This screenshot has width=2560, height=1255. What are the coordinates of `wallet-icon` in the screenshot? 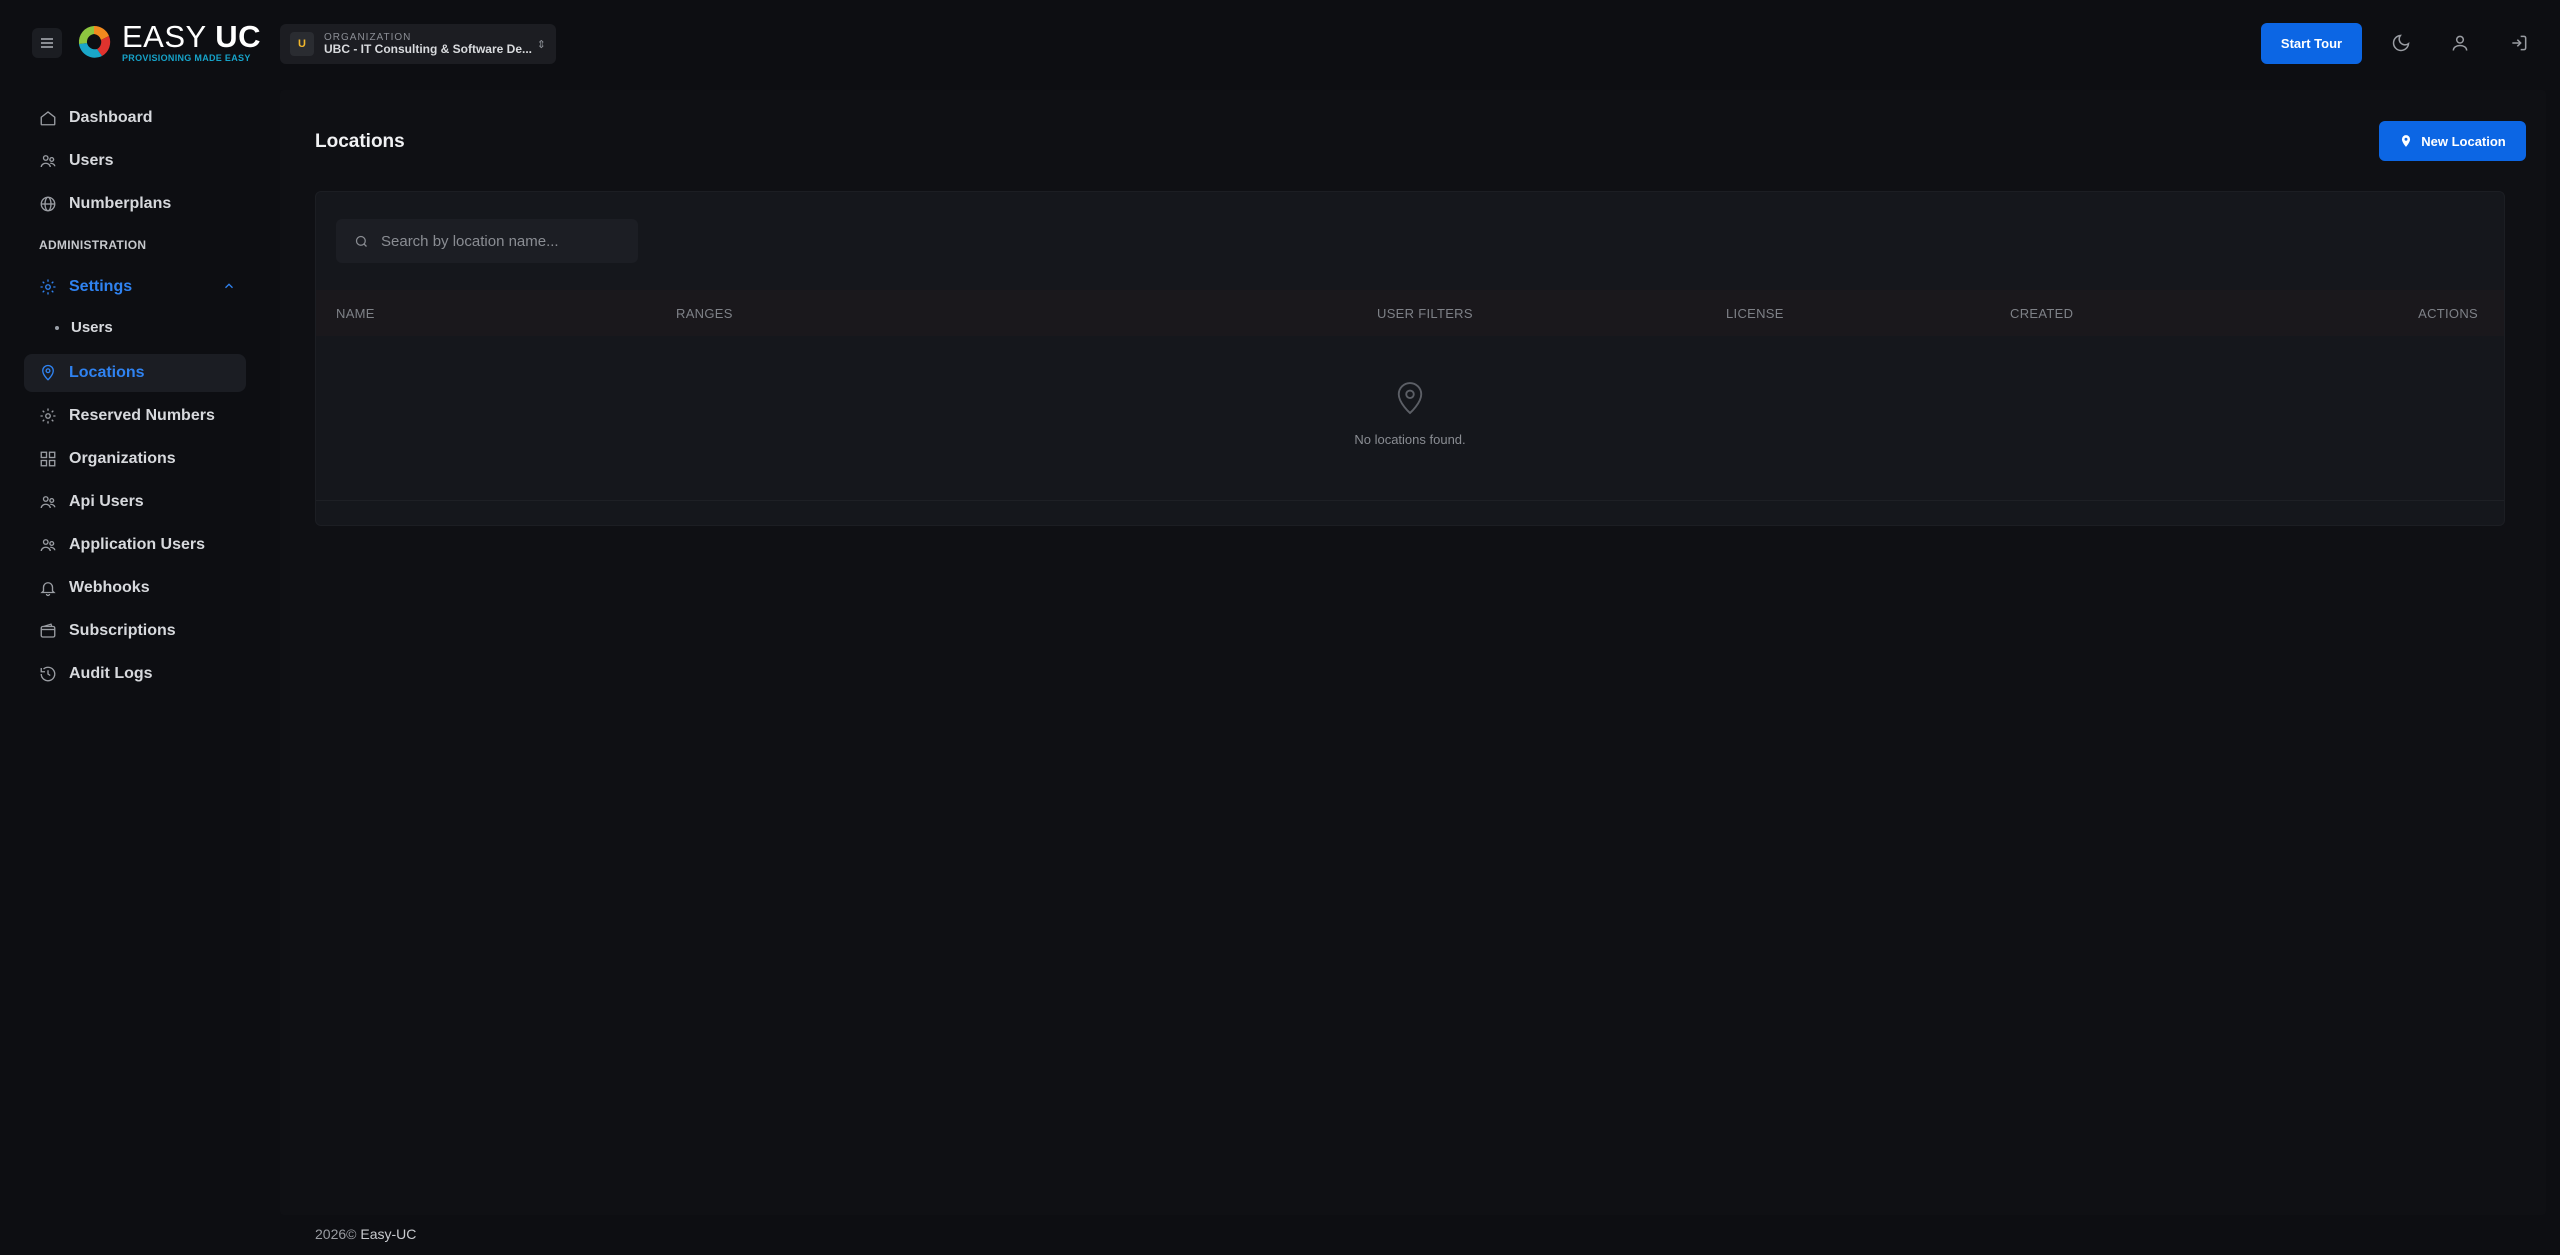 It's located at (48, 630).